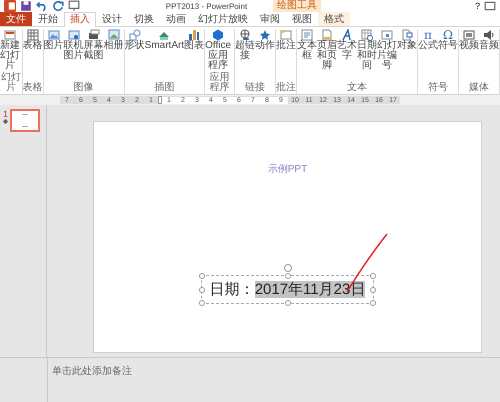 The width and height of the screenshot is (500, 402). What do you see at coordinates (42, 6) in the screenshot?
I see `undo-icon` at bounding box center [42, 6].